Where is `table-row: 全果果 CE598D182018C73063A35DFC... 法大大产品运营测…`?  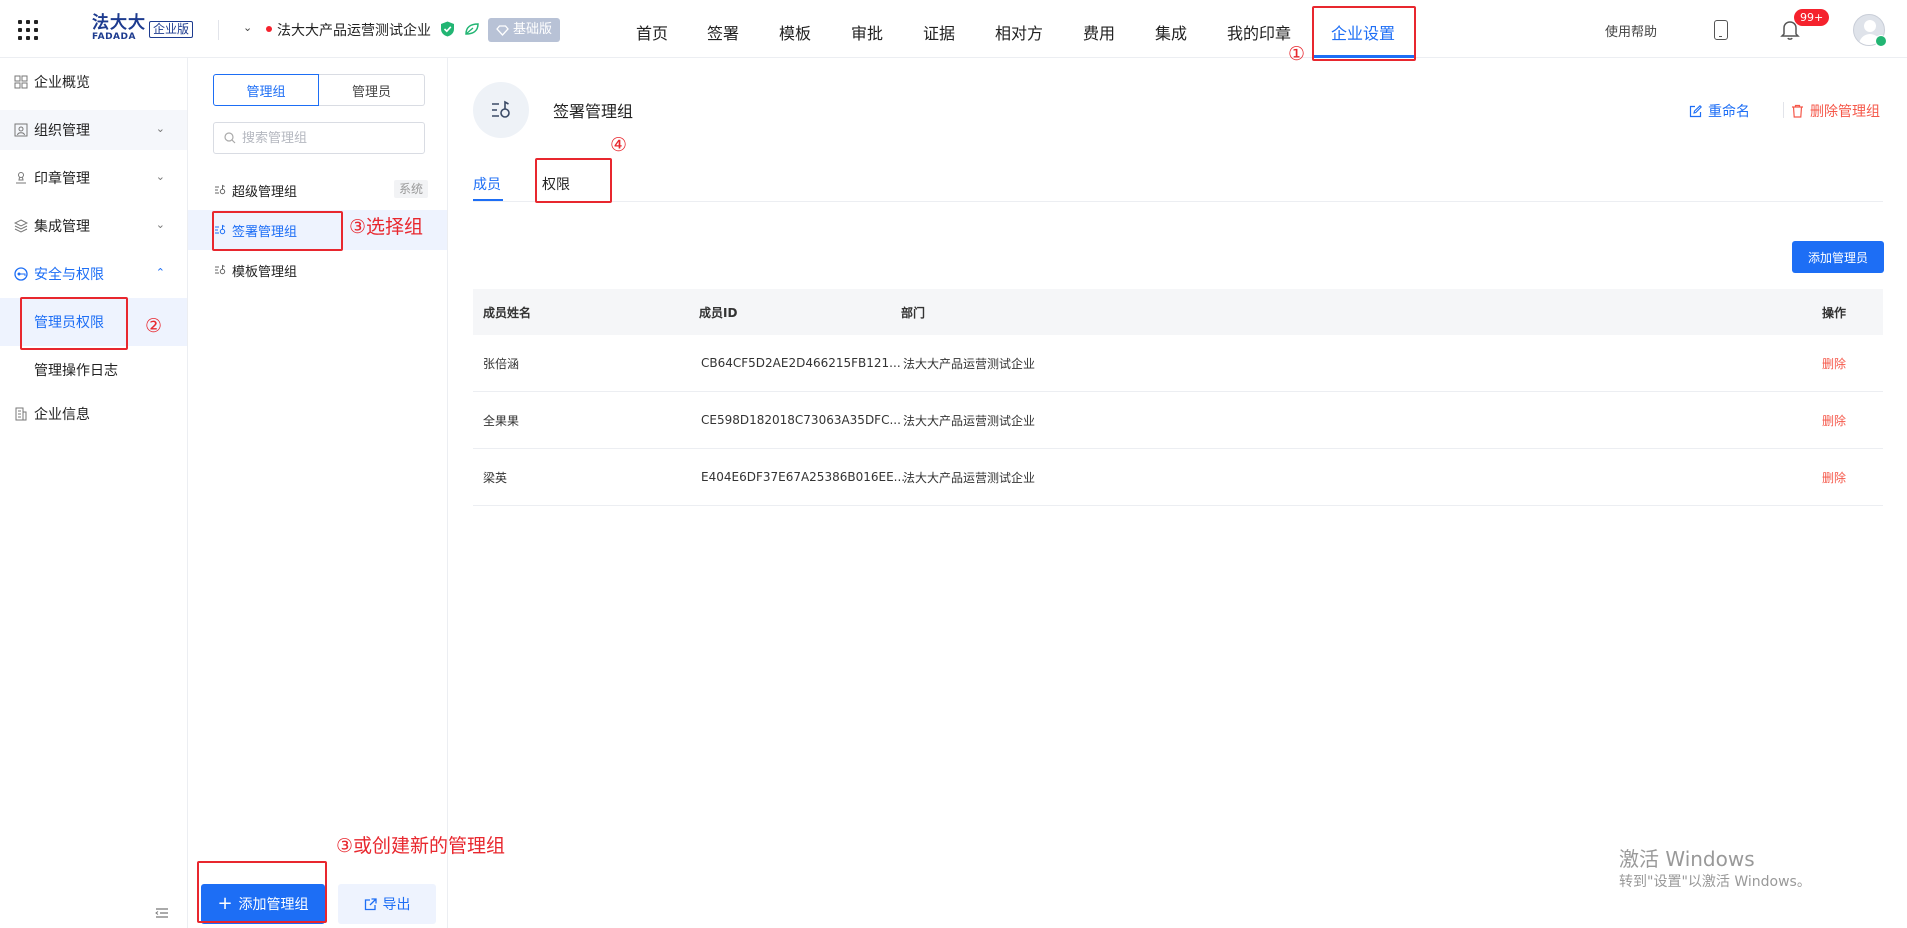
table-row: 全果果 CE598D182018C73063A35DFC... 法大大产品运营测… is located at coordinates (1178, 420).